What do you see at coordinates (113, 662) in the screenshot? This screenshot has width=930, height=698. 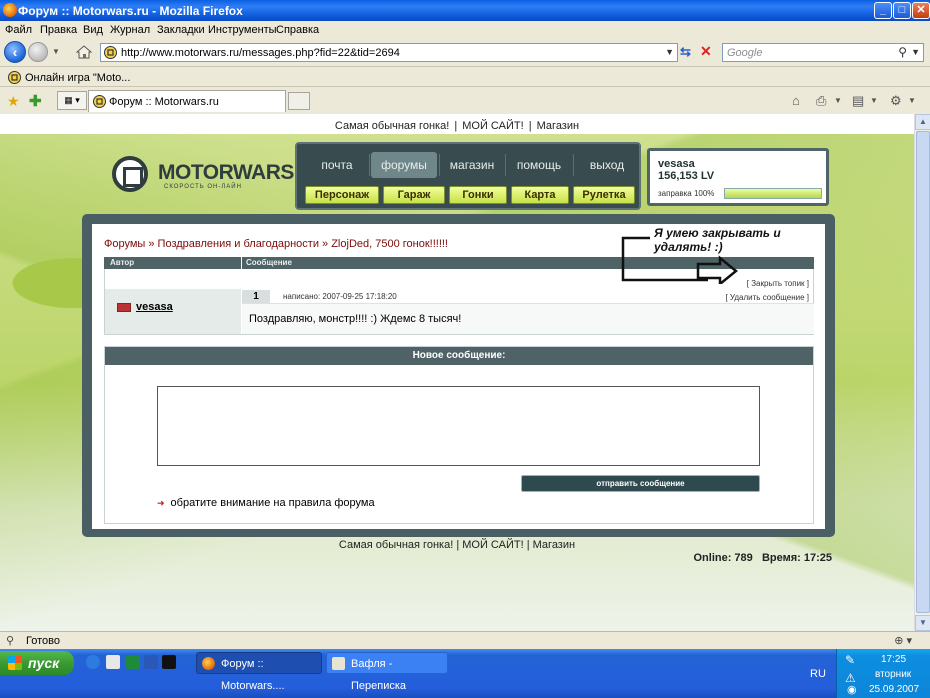 I see `desktop-icon` at bounding box center [113, 662].